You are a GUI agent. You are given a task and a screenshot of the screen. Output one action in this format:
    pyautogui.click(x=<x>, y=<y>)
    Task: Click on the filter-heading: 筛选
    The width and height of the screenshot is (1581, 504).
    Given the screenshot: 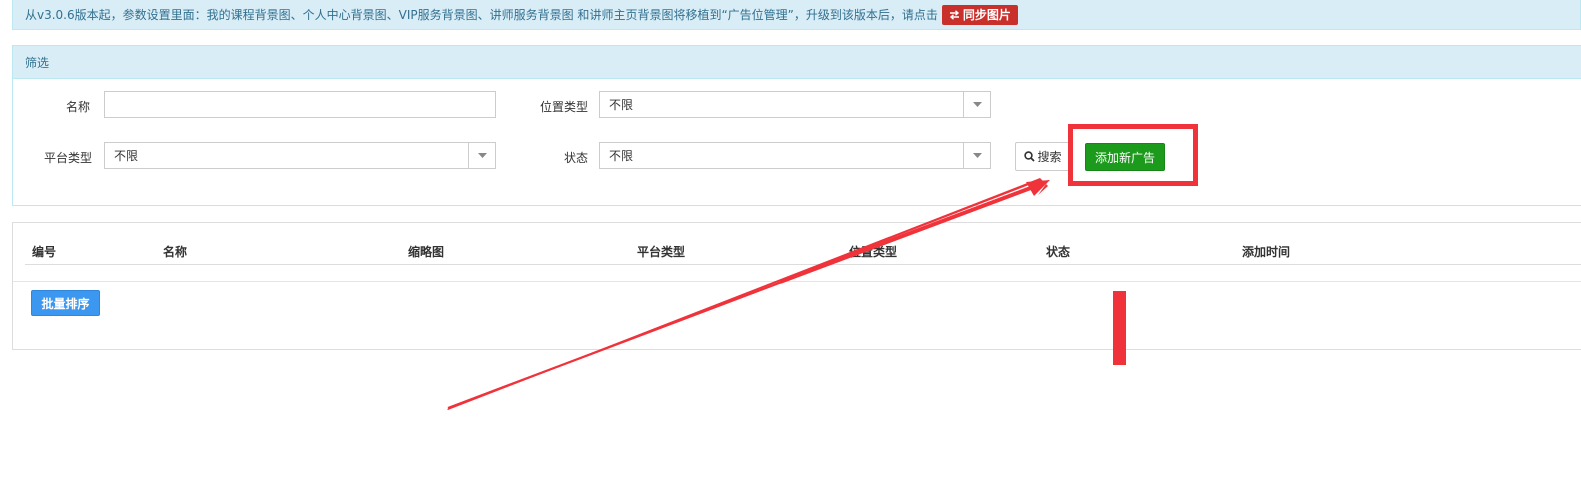 What is the action you would take?
    pyautogui.click(x=797, y=62)
    